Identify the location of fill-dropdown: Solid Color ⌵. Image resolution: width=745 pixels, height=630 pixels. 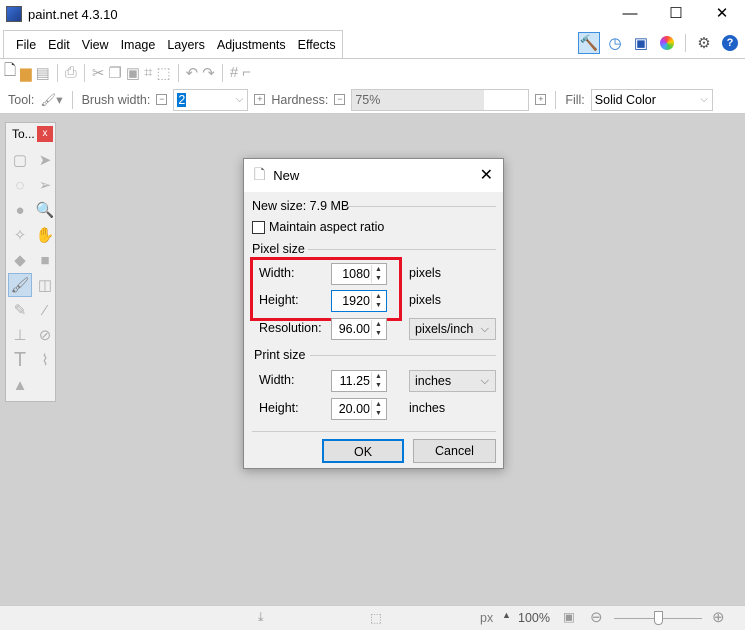
(651, 99).